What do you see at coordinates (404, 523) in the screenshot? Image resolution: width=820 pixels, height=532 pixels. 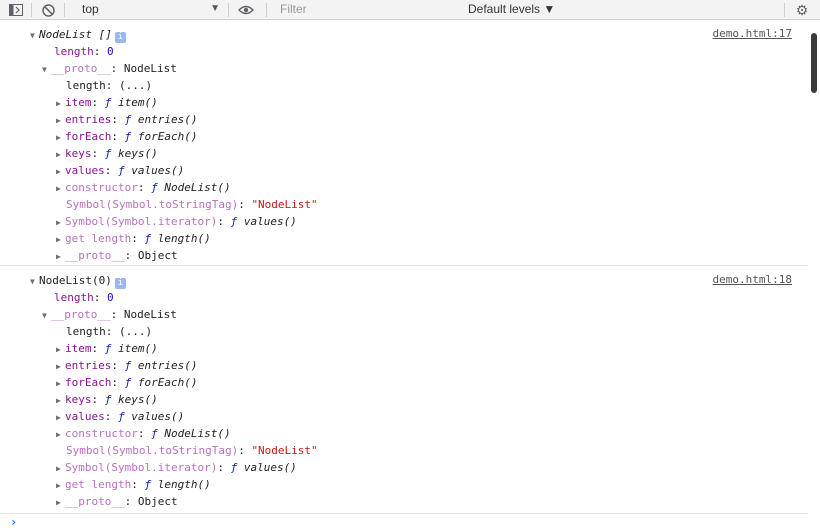 I see `console-prompt: ›` at bounding box center [404, 523].